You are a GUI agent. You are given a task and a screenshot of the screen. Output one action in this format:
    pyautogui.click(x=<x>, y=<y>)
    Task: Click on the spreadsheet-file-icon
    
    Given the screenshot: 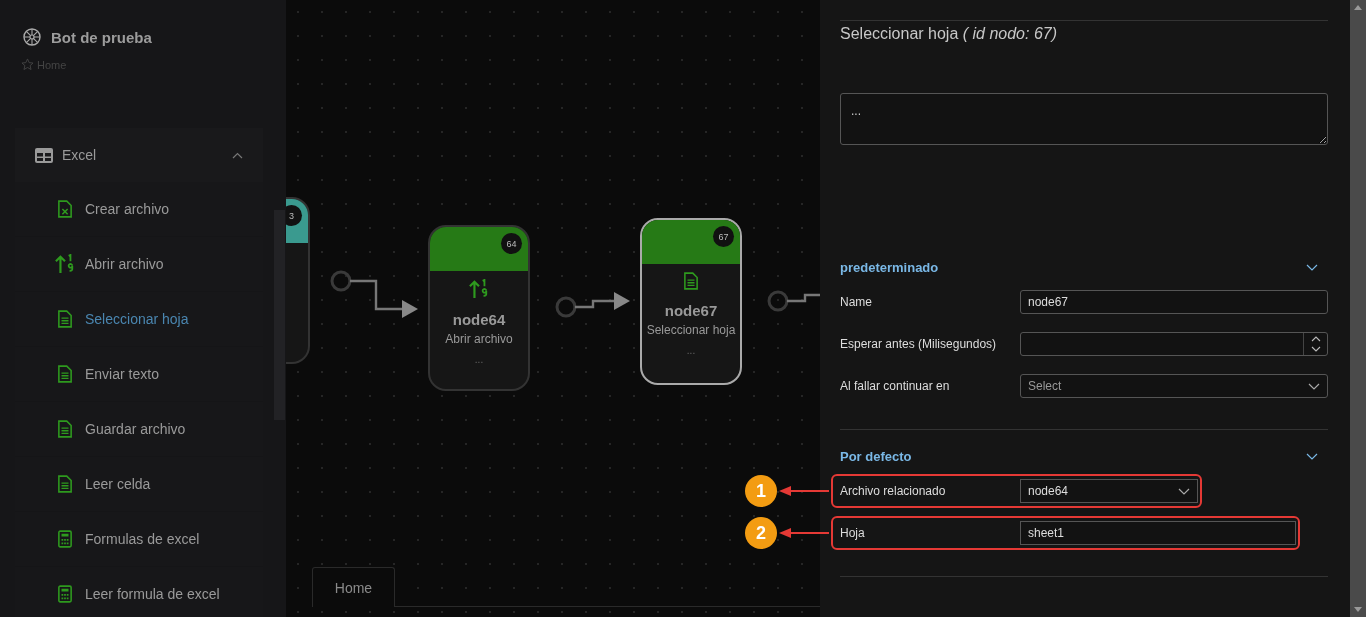 What is the action you would take?
    pyautogui.click(x=65, y=209)
    